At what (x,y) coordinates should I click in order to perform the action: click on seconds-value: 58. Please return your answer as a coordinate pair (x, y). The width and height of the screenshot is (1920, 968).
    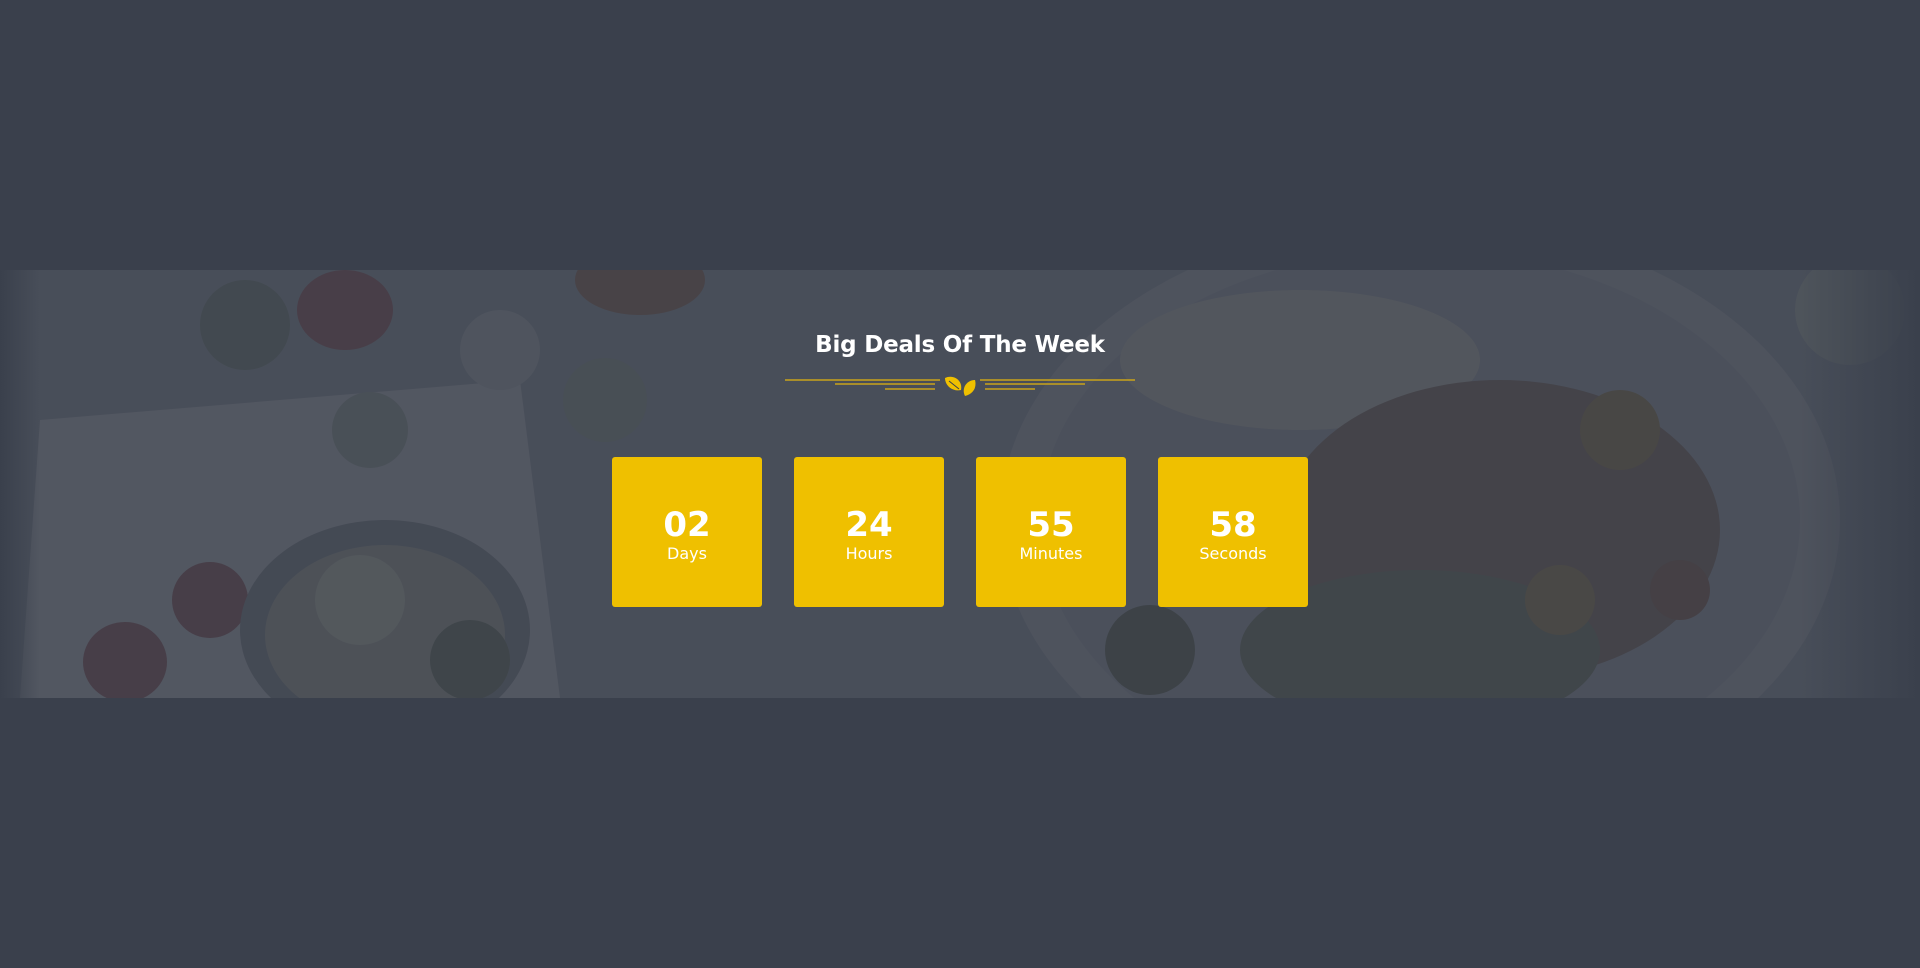
    Looking at the image, I should click on (1233, 525).